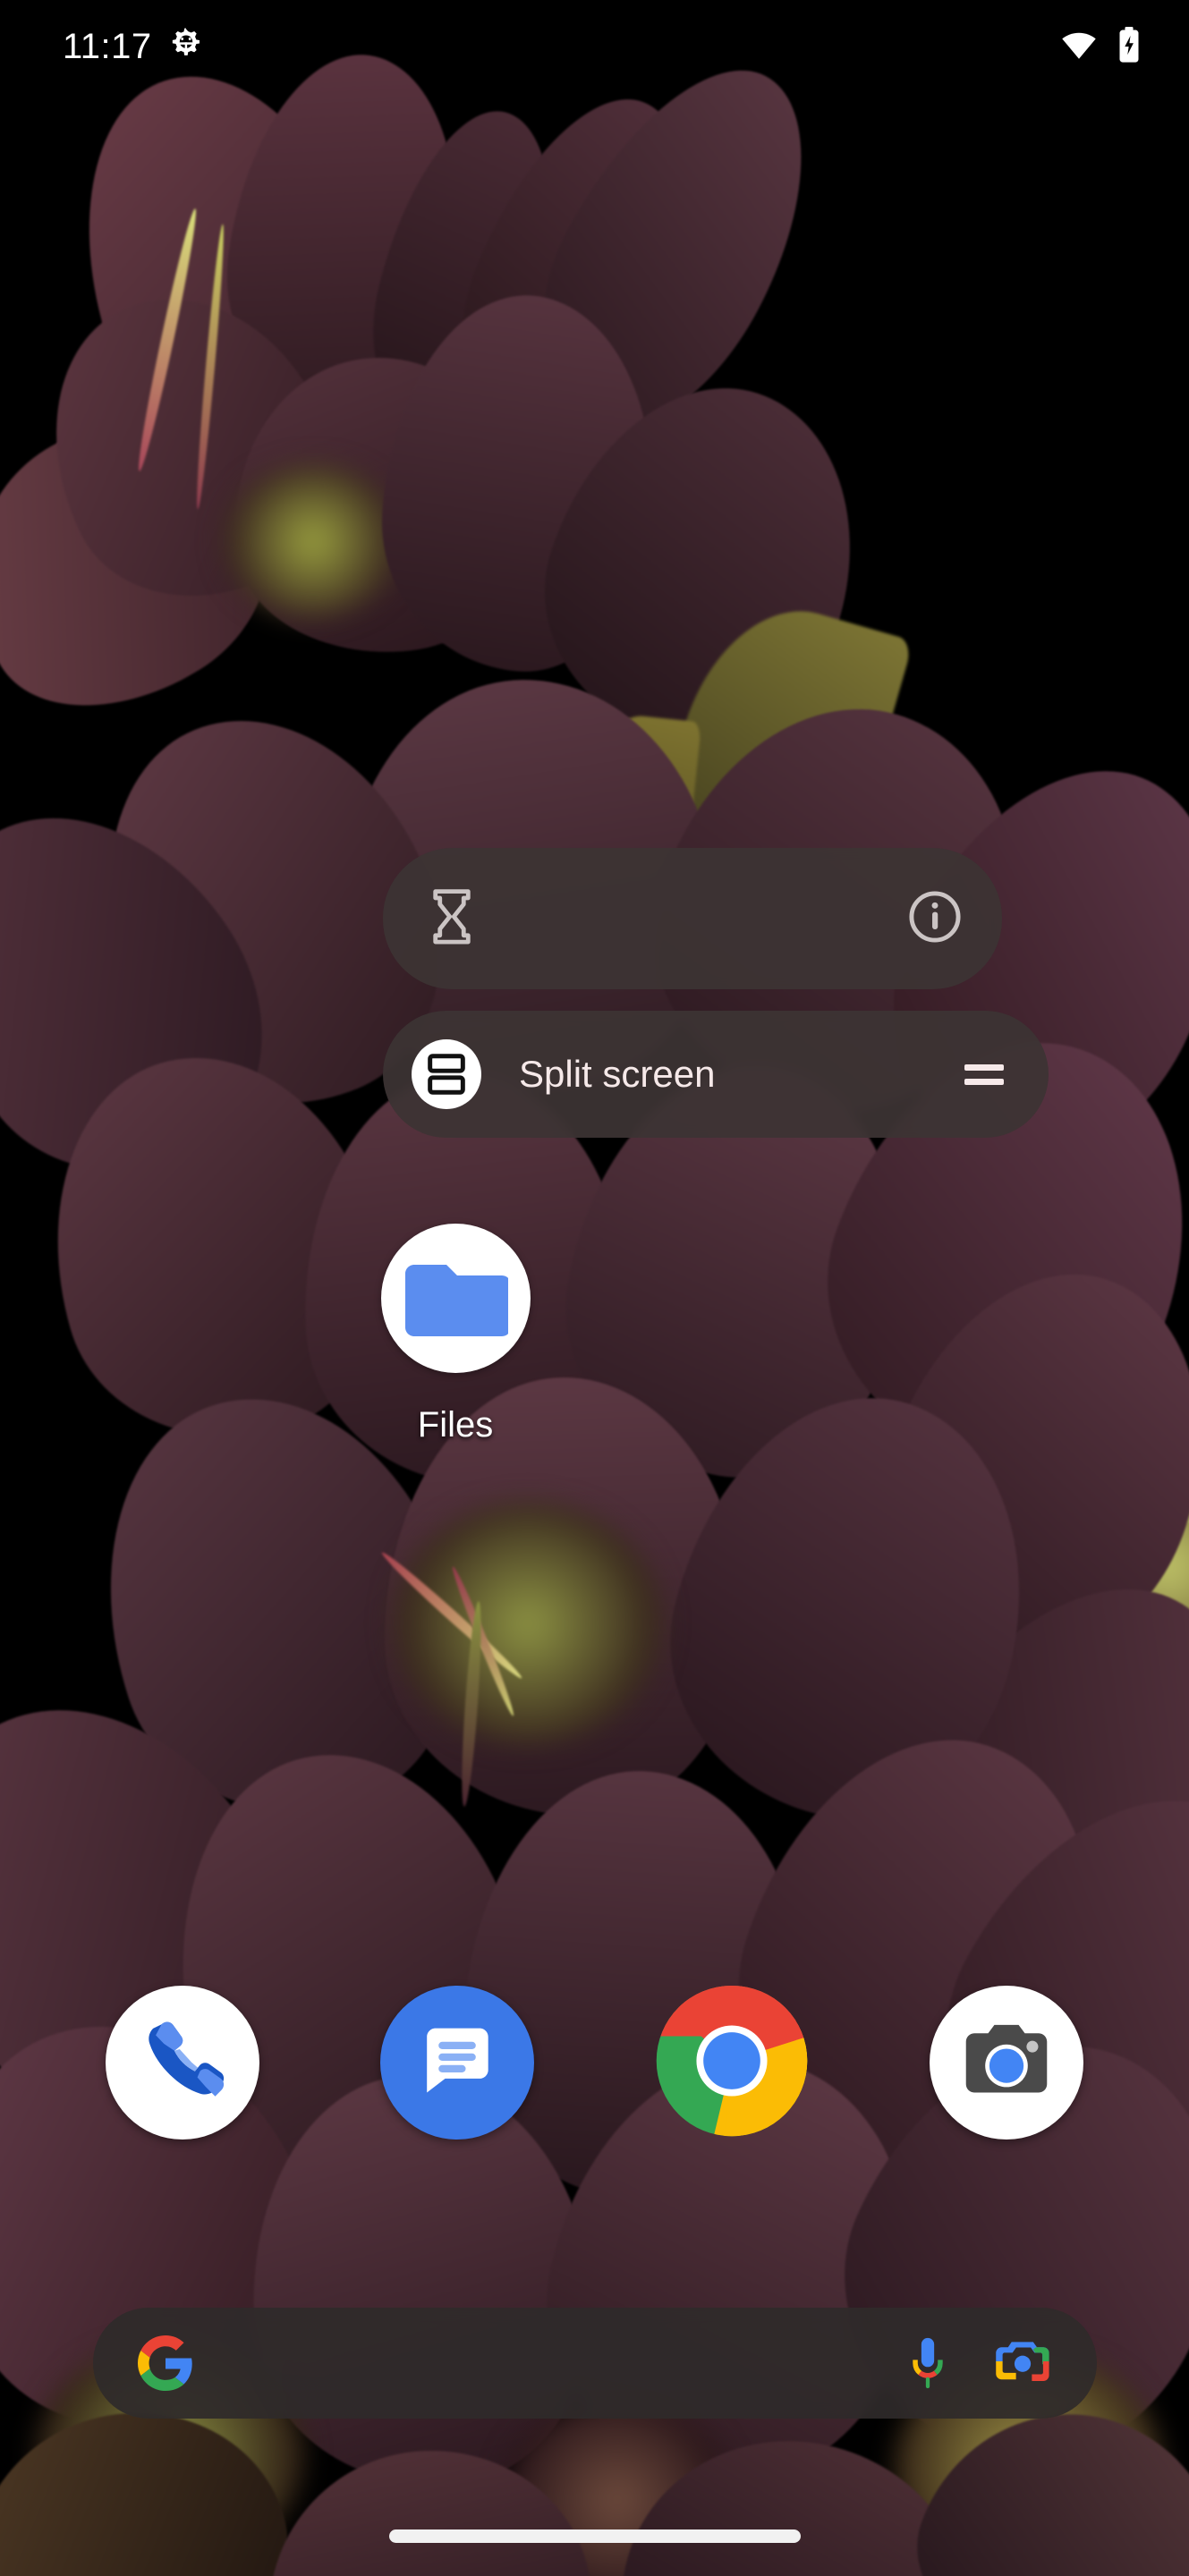  I want to click on dock, so click(594, 2062).